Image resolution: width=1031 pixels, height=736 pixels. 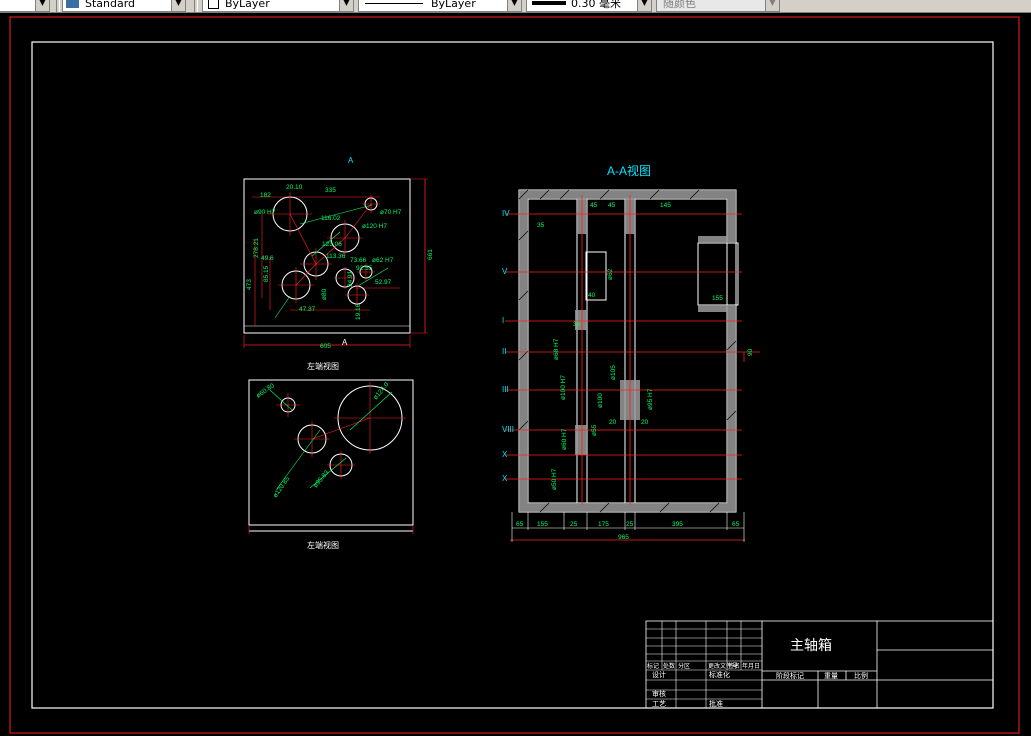 What do you see at coordinates (383, 260) in the screenshot?
I see `diameter-label: ø62 H7` at bounding box center [383, 260].